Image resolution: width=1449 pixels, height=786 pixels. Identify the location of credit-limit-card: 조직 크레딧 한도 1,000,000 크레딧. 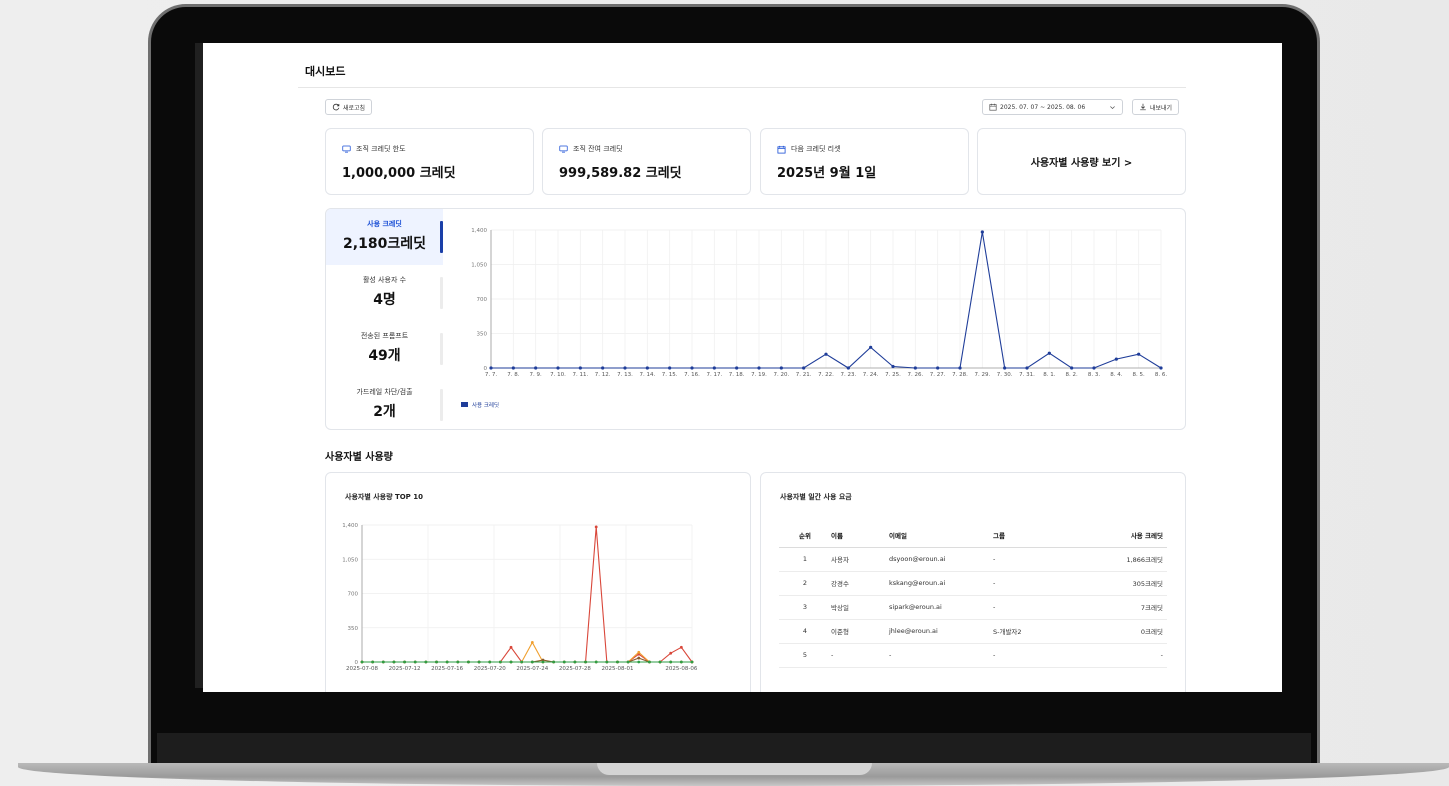
(429, 161).